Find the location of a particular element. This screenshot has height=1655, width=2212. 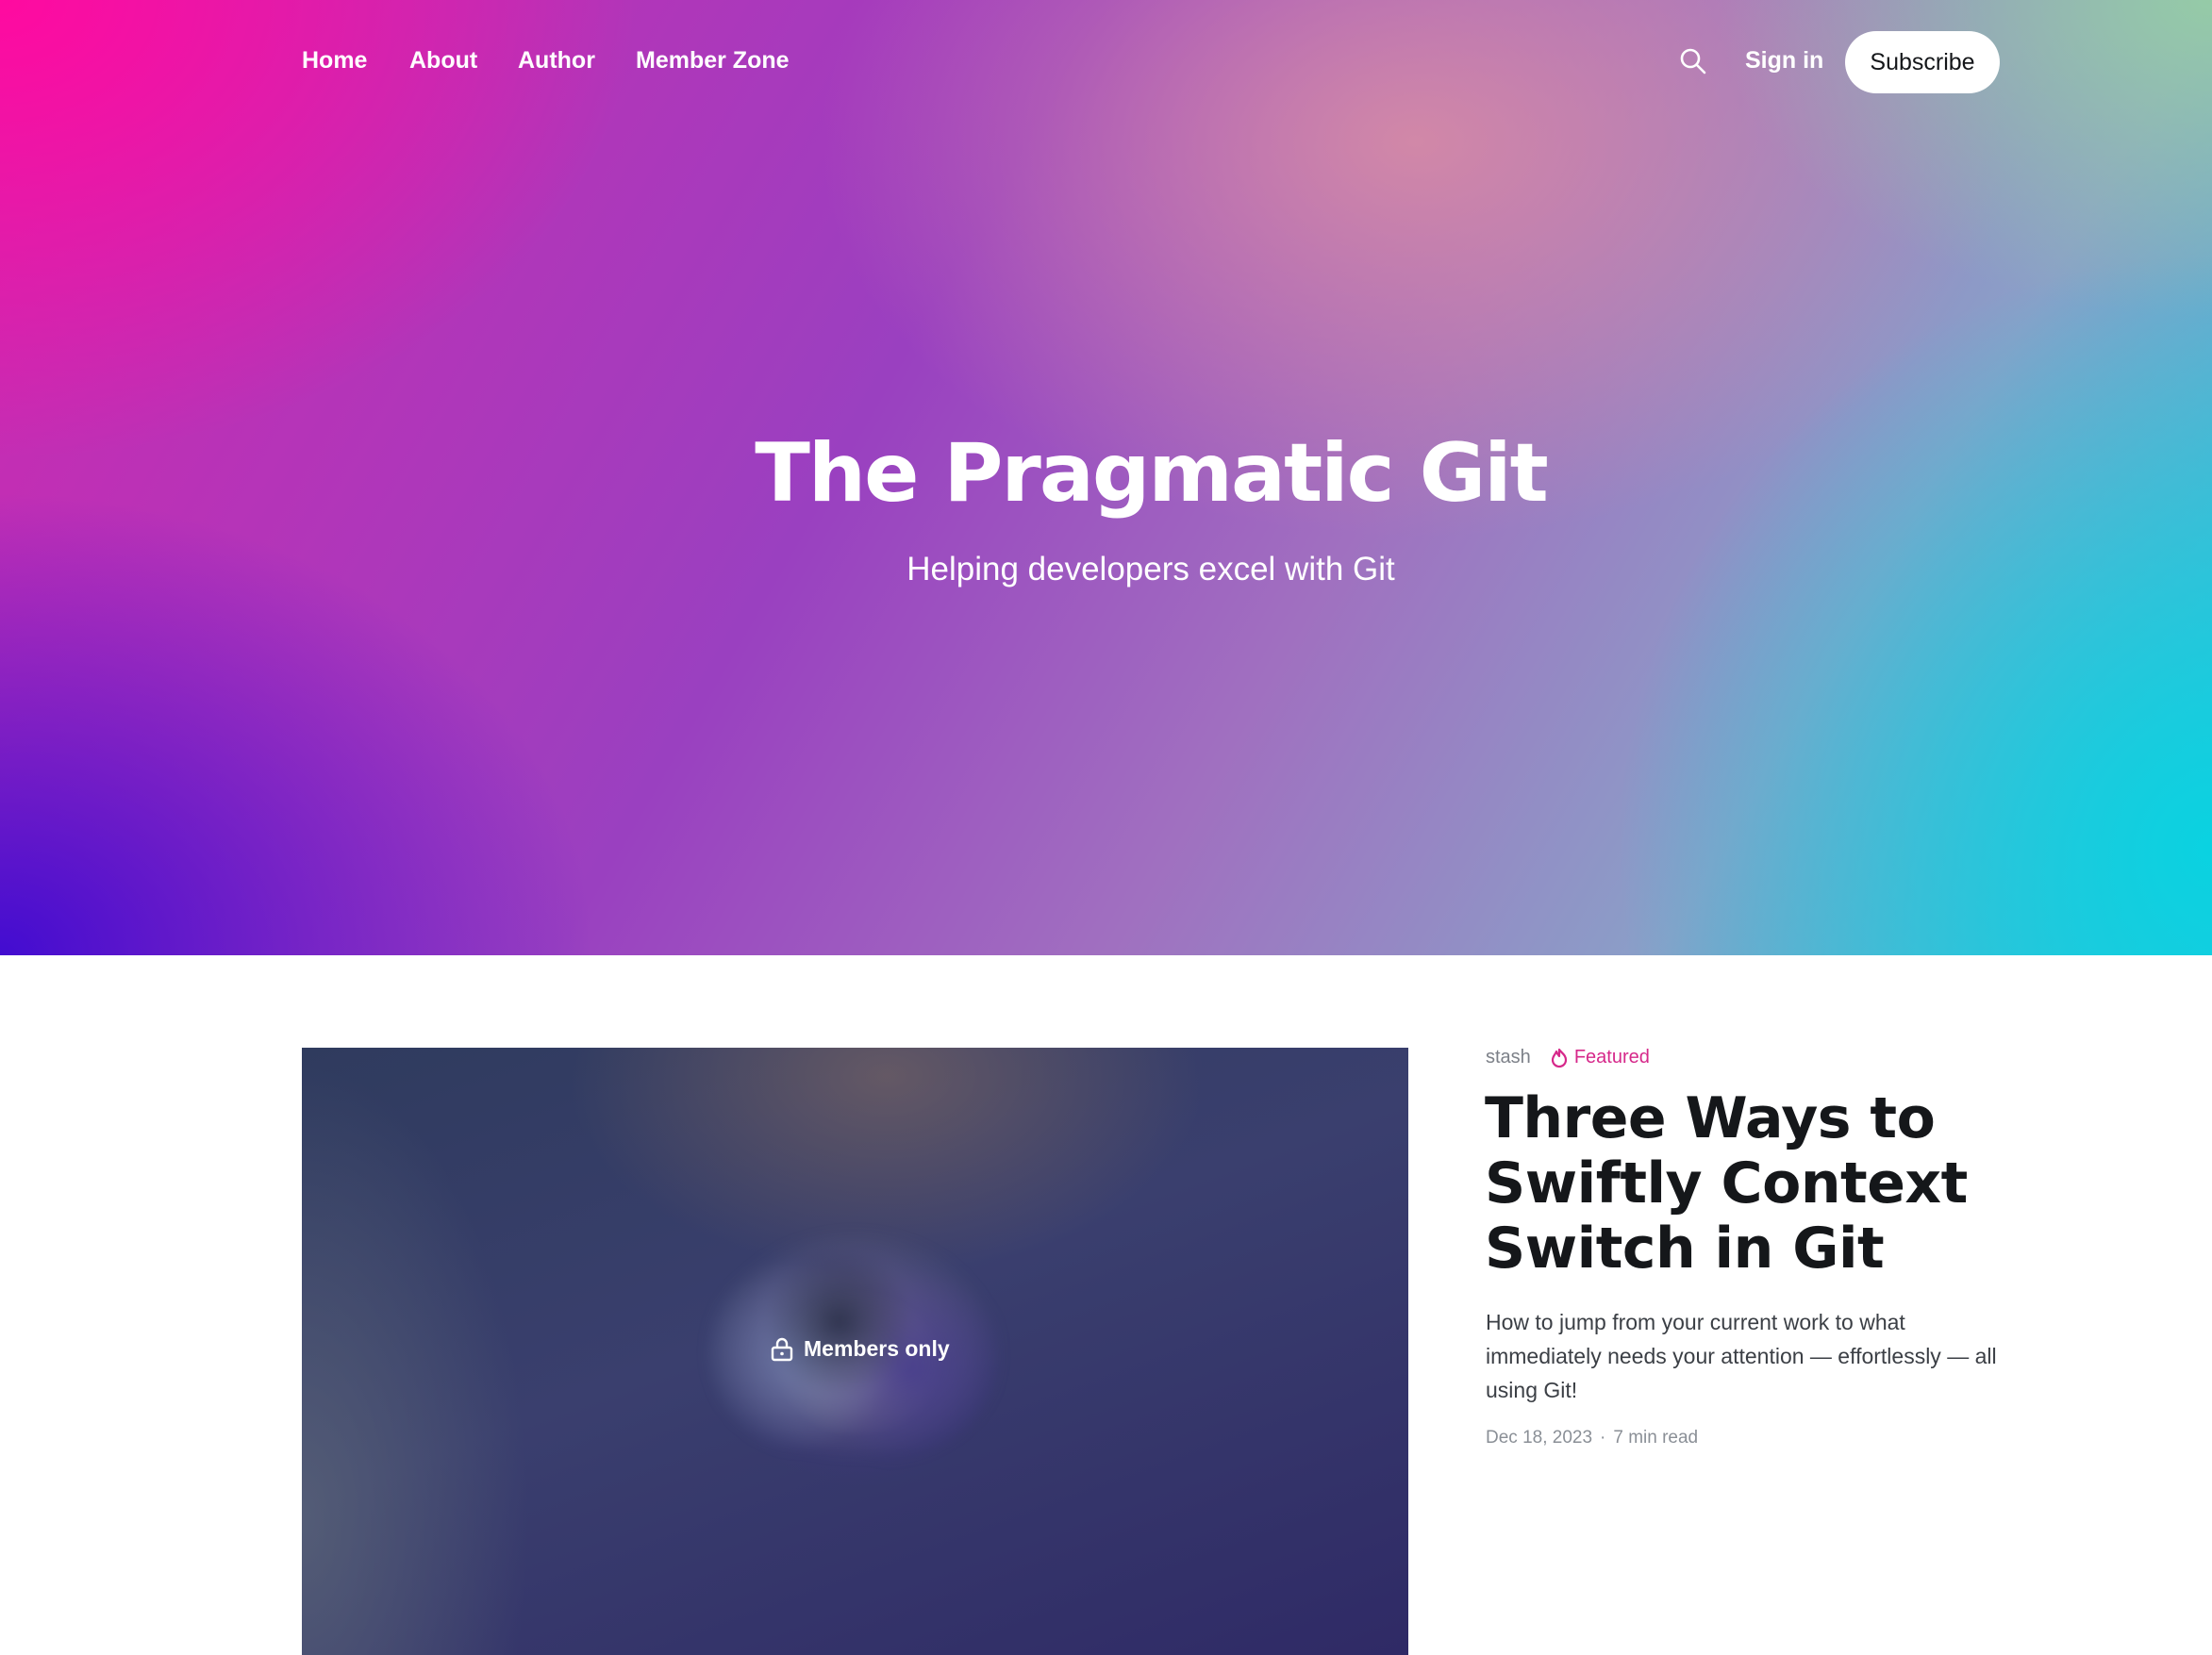

site-description: Helping developers excel with Git is located at coordinates (1150, 569).